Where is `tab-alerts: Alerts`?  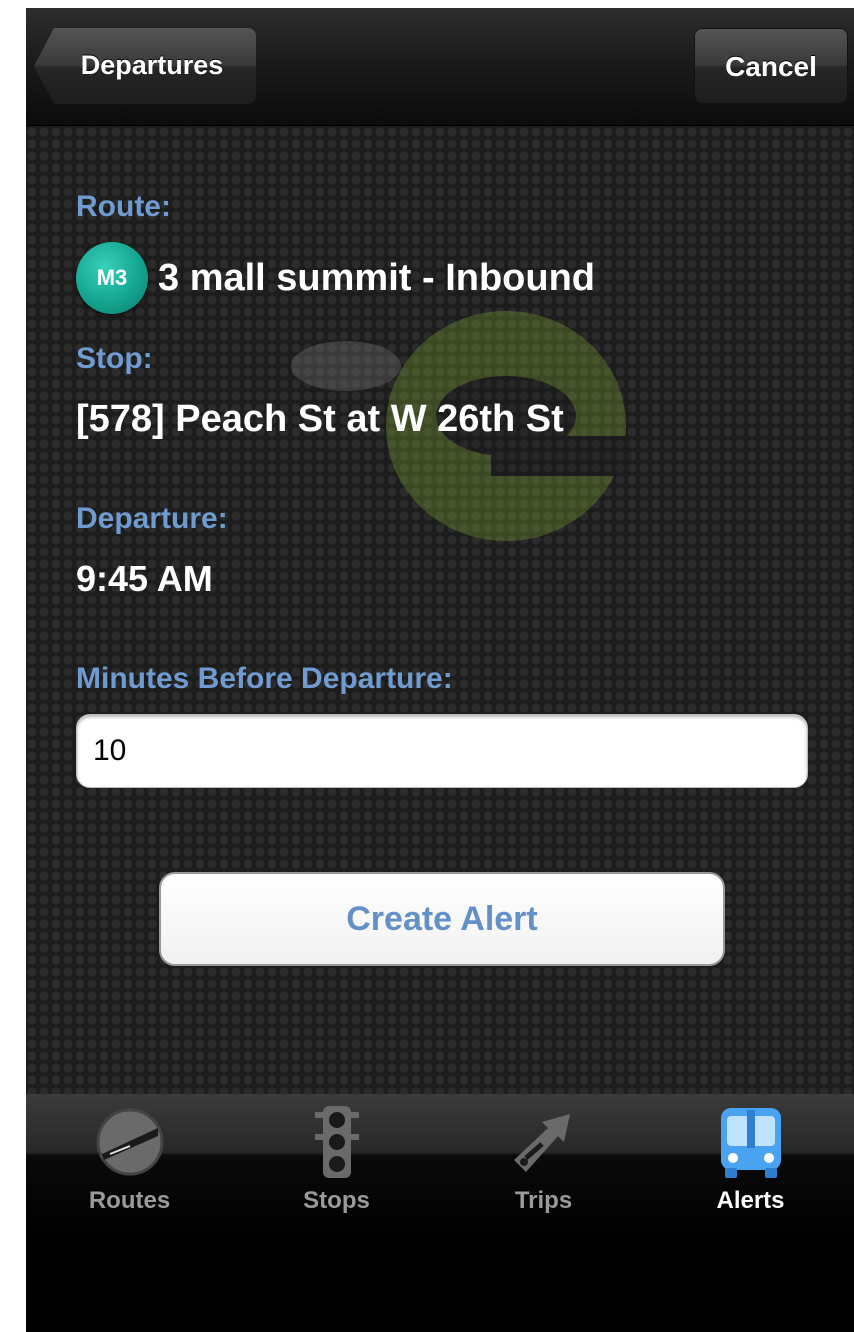
tab-alerts: Alerts is located at coordinates (750, 1167).